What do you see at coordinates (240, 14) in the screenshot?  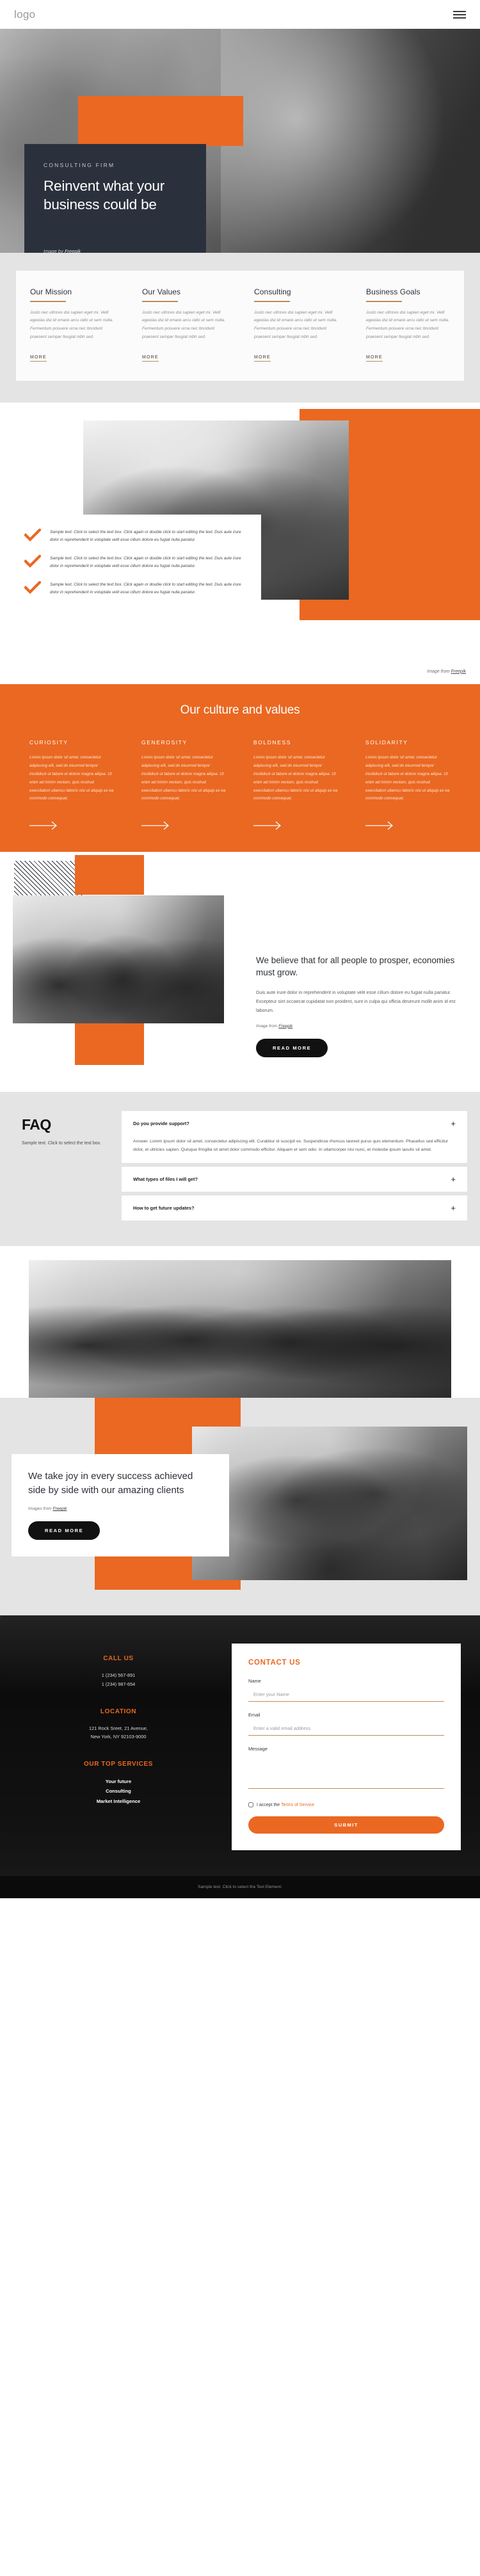 I see `site-header: logo` at bounding box center [240, 14].